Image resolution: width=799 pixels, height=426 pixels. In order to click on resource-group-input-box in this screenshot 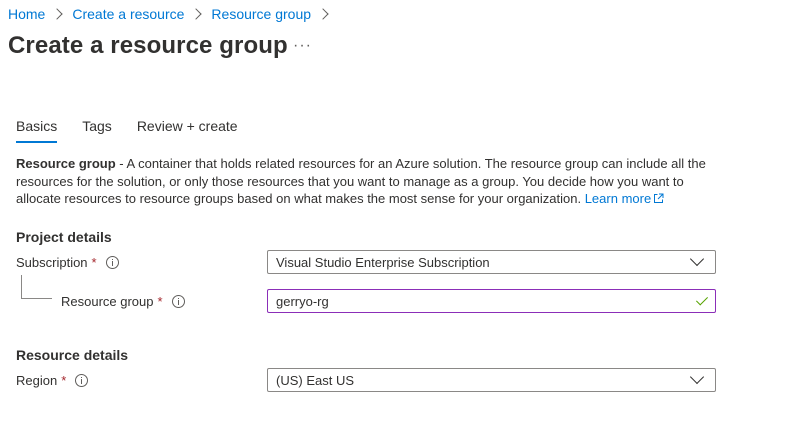, I will do `click(491, 301)`.